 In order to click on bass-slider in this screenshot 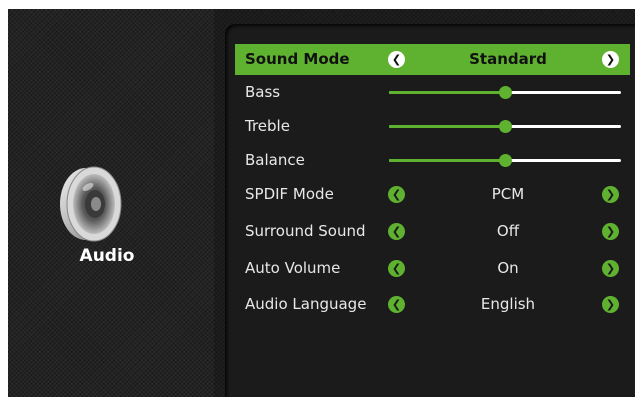, I will do `click(505, 92)`.